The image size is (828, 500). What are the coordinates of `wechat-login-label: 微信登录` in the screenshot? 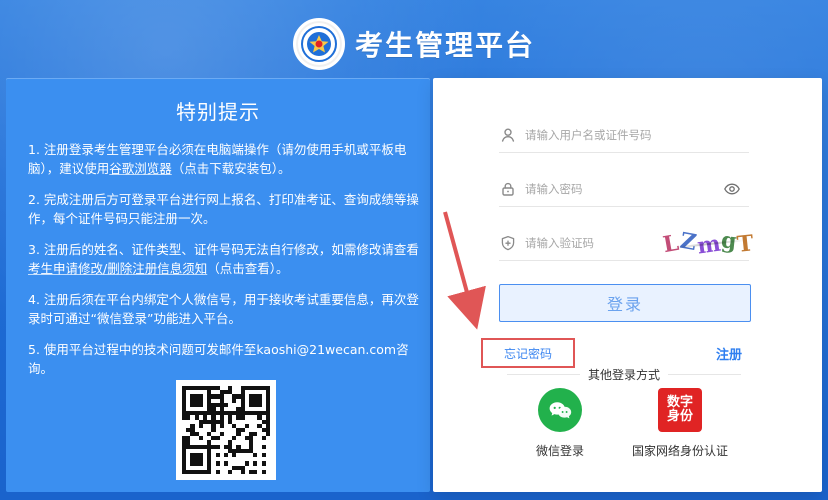 It's located at (559, 451).